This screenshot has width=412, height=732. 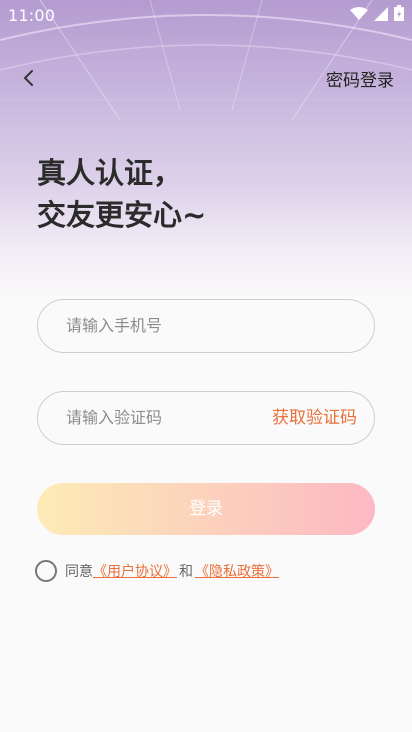 I want to click on status-time: 11:00, so click(x=32, y=15).